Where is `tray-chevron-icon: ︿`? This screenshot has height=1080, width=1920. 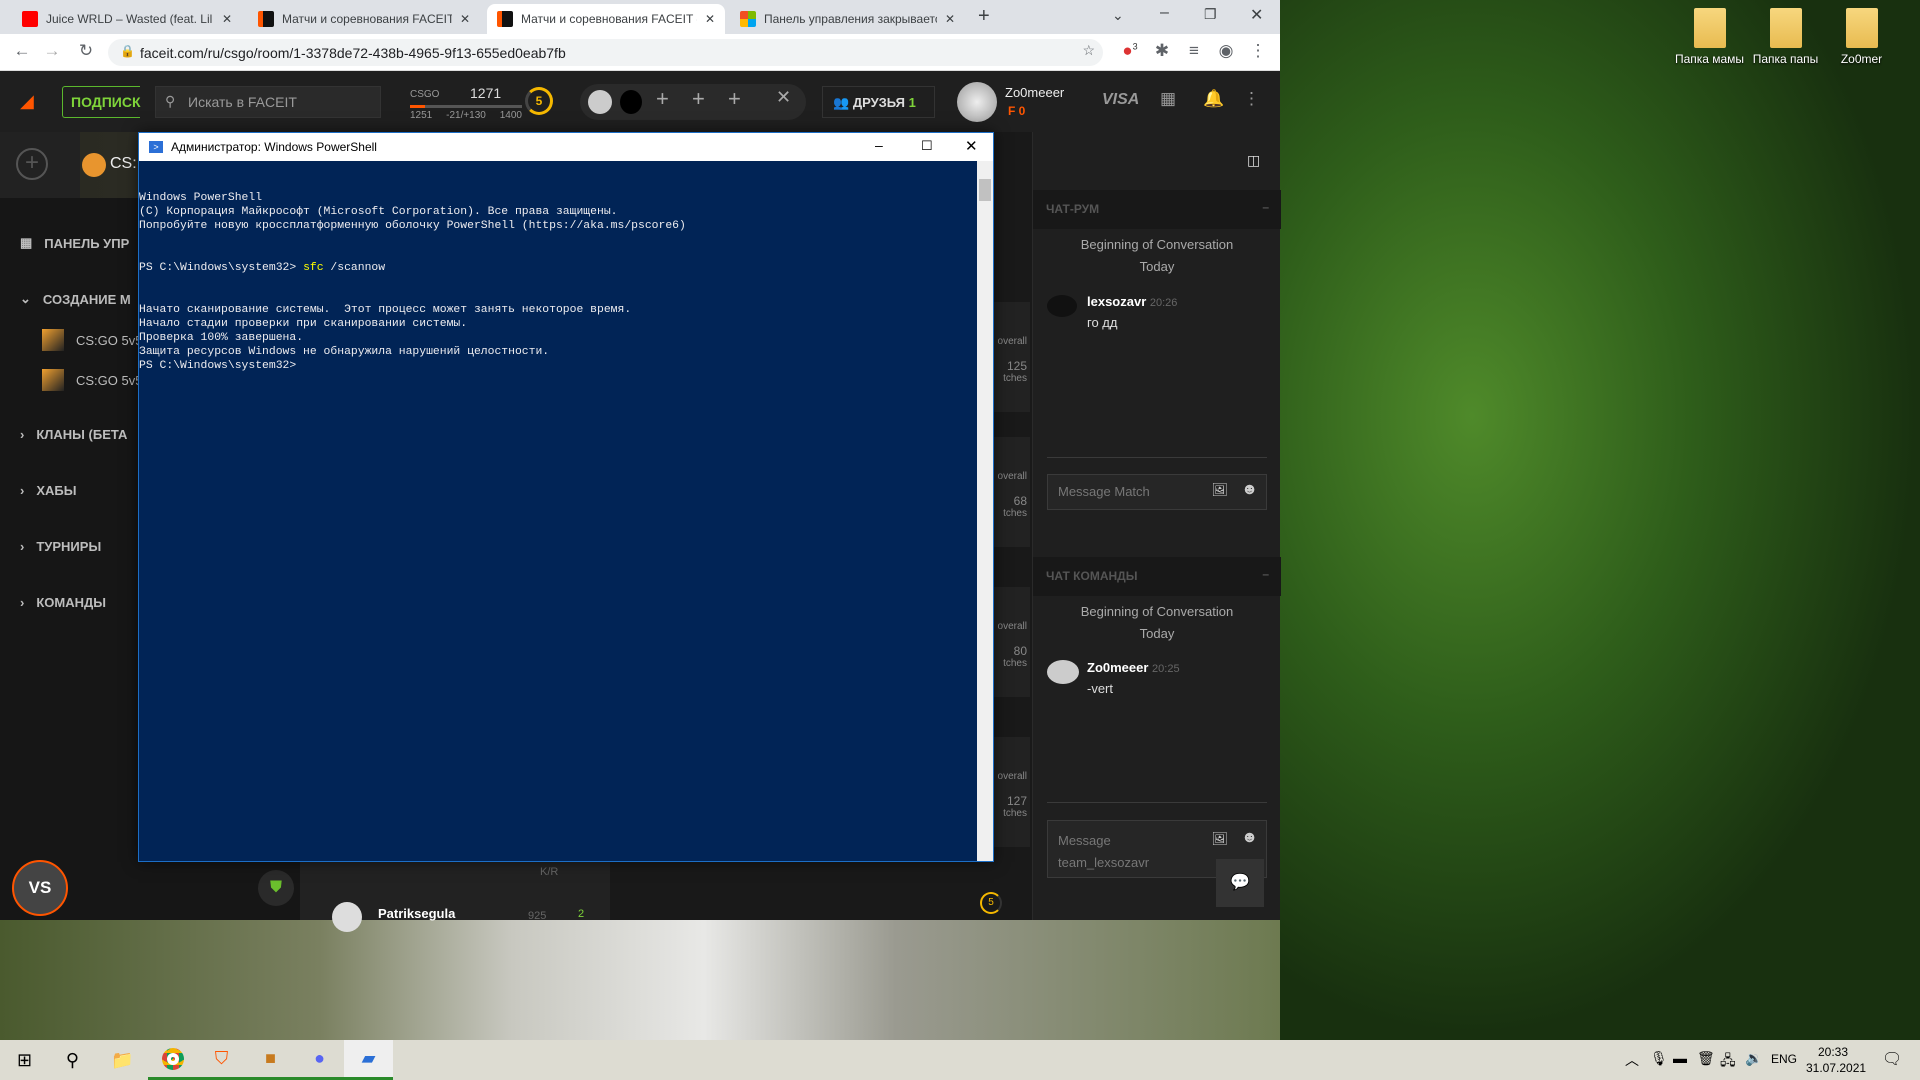
tray-chevron-icon: ︿ is located at coordinates (1632, 1060).